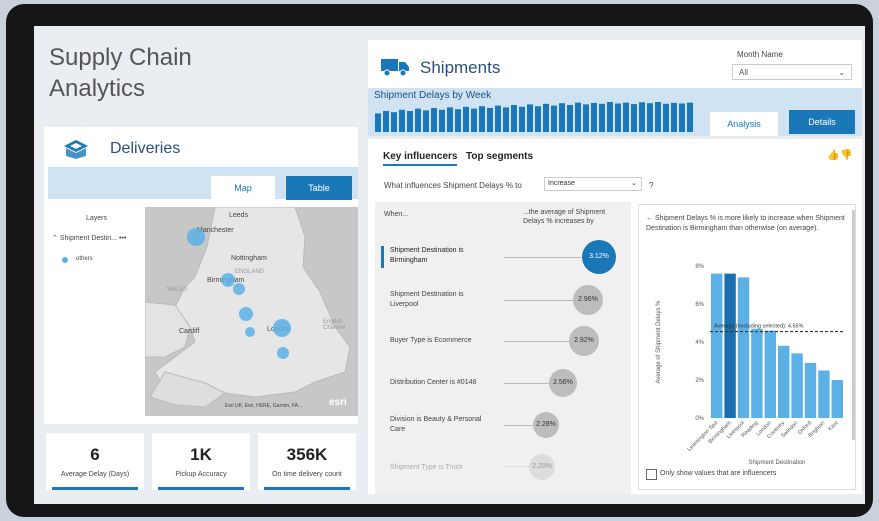 The width and height of the screenshot is (879, 521). Describe the element at coordinates (537, 341) in the screenshot. I see `row-connector` at that location.